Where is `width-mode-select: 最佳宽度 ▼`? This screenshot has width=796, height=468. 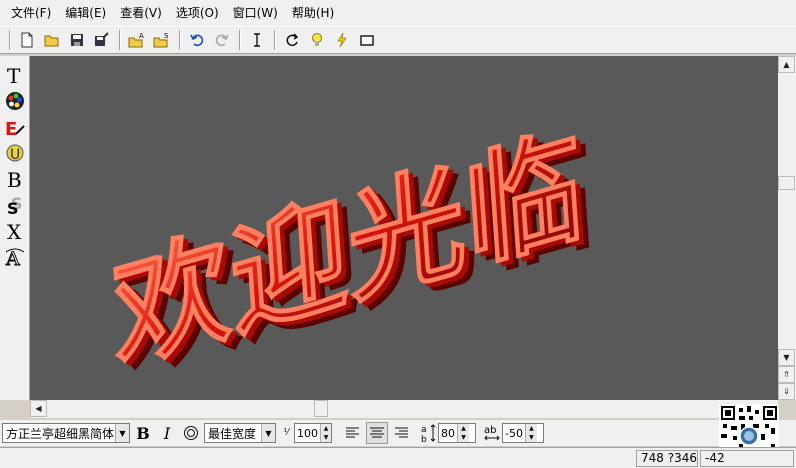
width-mode-select: 最佳宽度 ▼ is located at coordinates (240, 433).